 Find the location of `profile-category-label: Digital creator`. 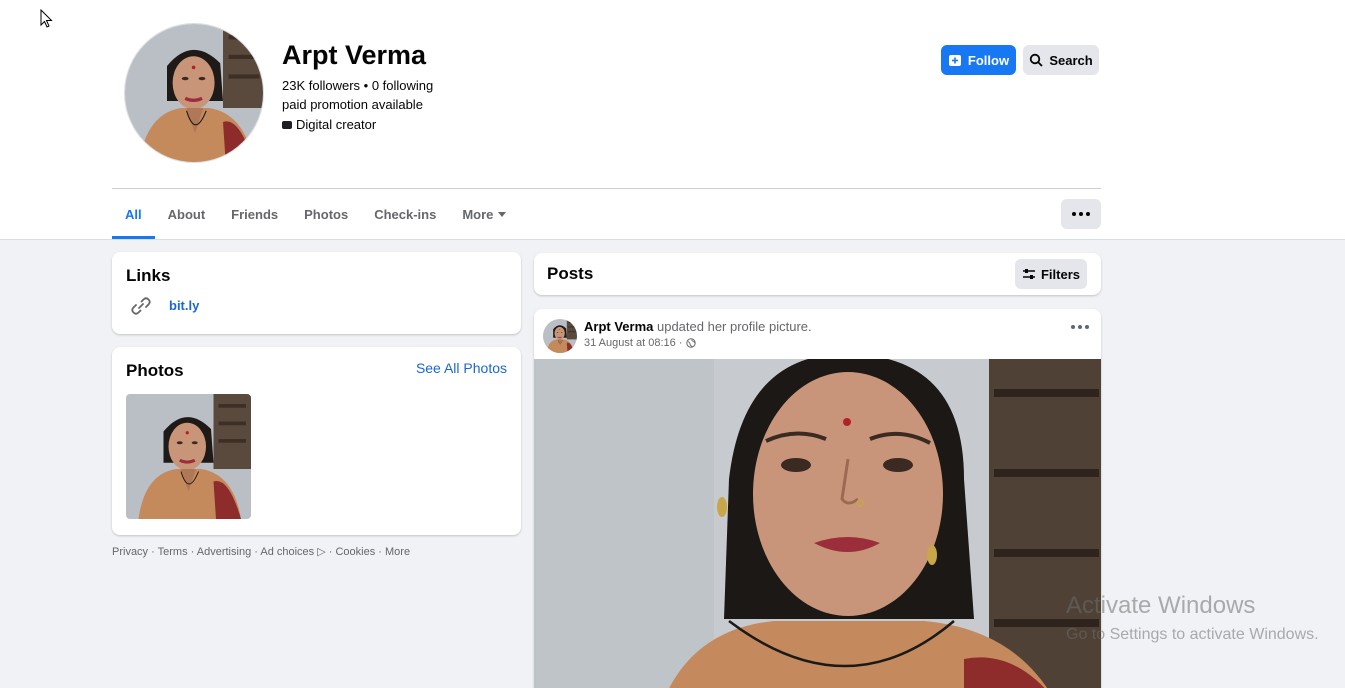

profile-category-label: Digital creator is located at coordinates (336, 124).